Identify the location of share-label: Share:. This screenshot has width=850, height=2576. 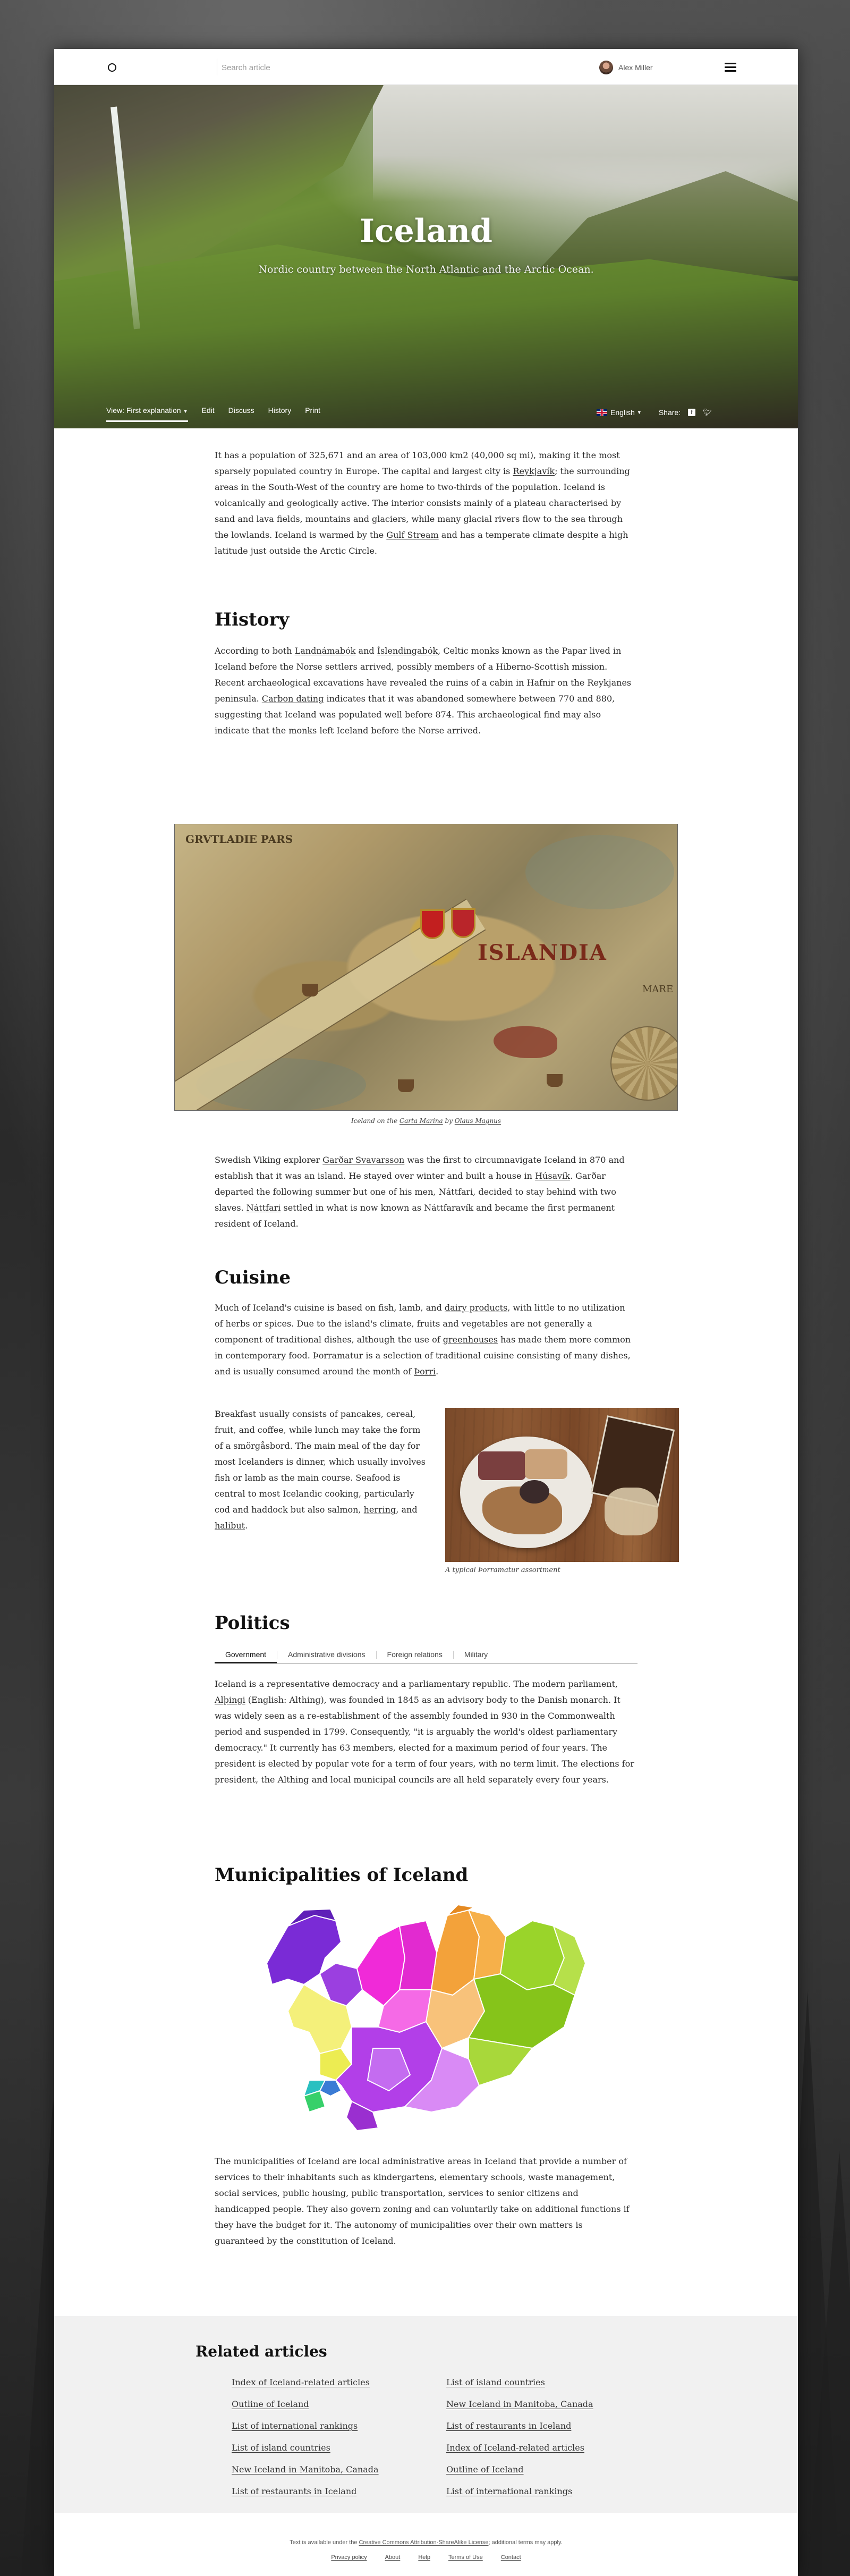
(669, 413).